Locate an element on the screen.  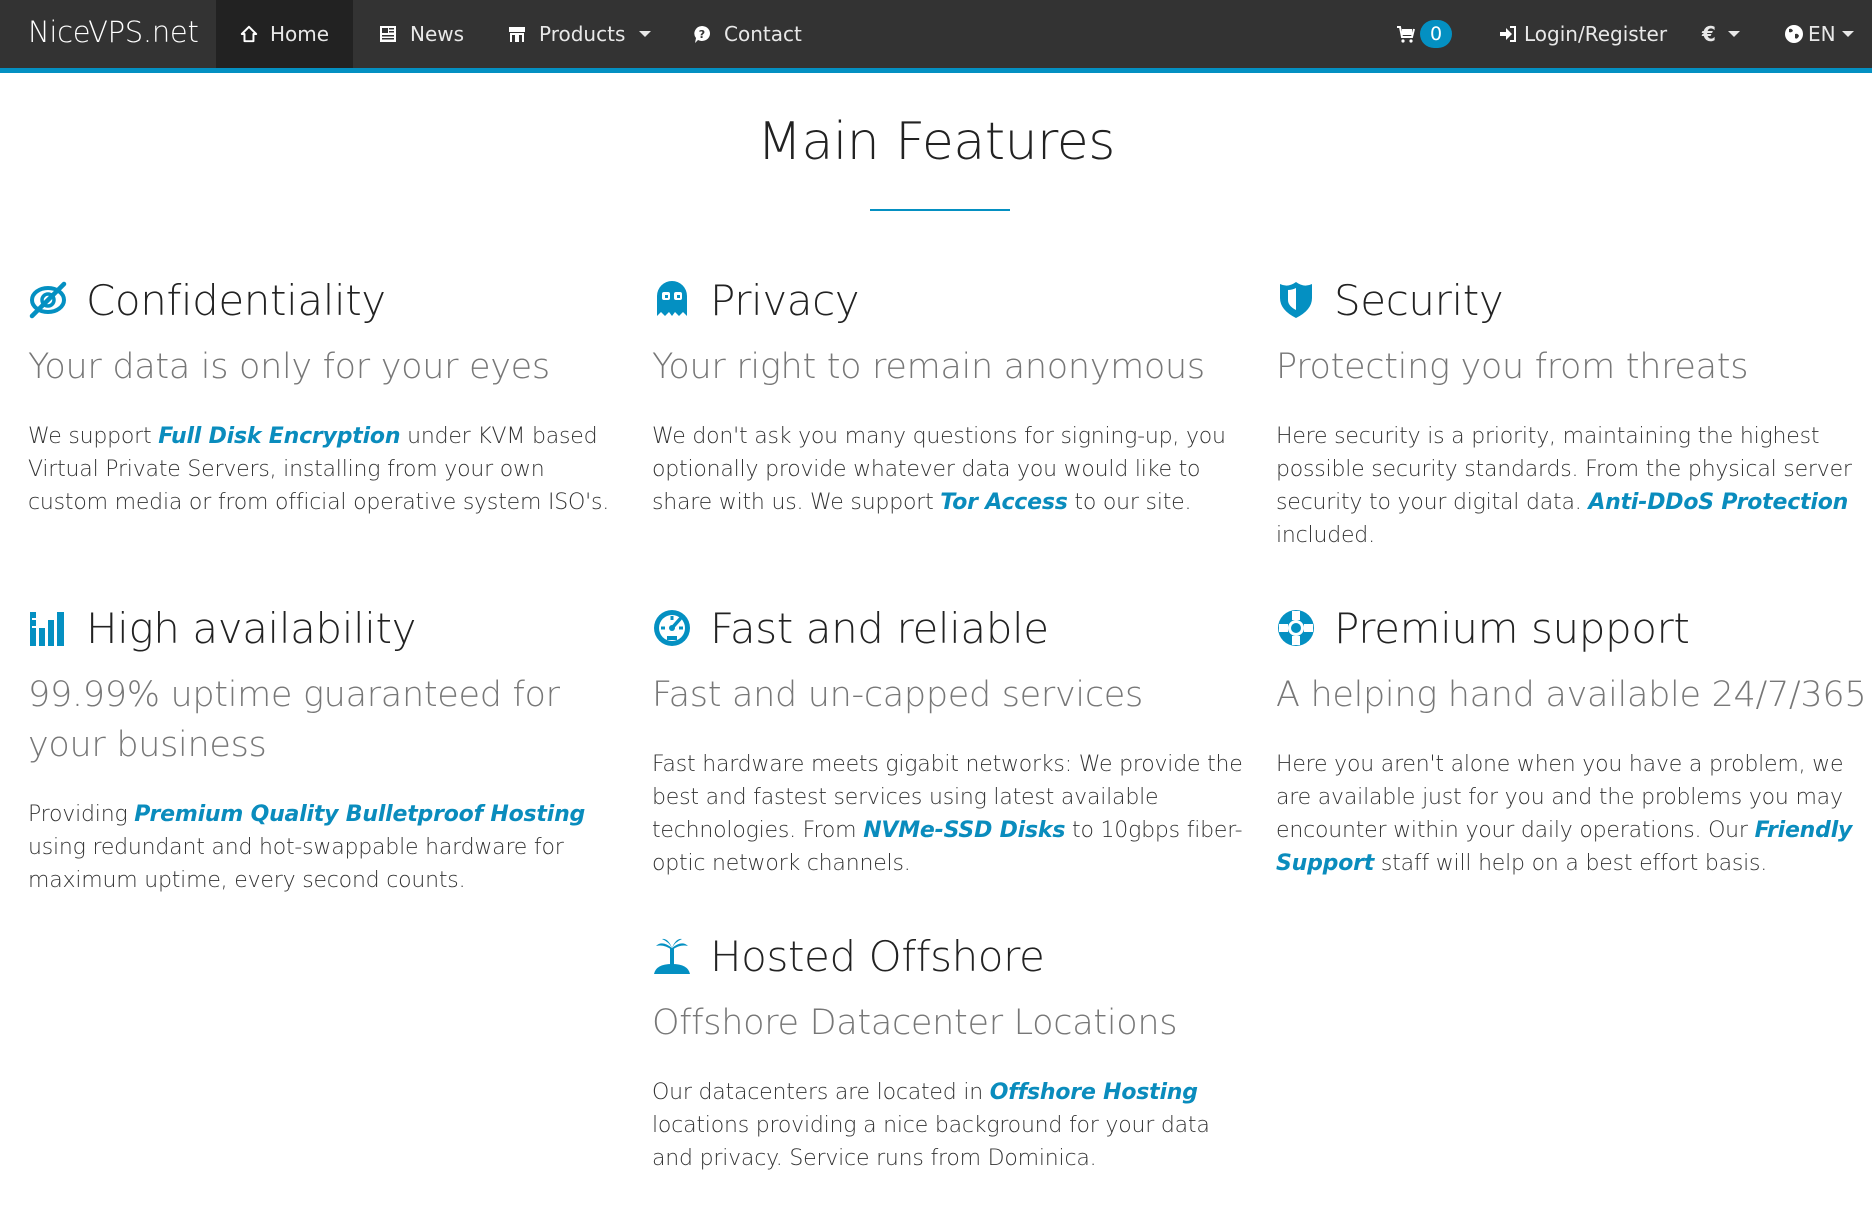
home-icon is located at coordinates (249, 34).